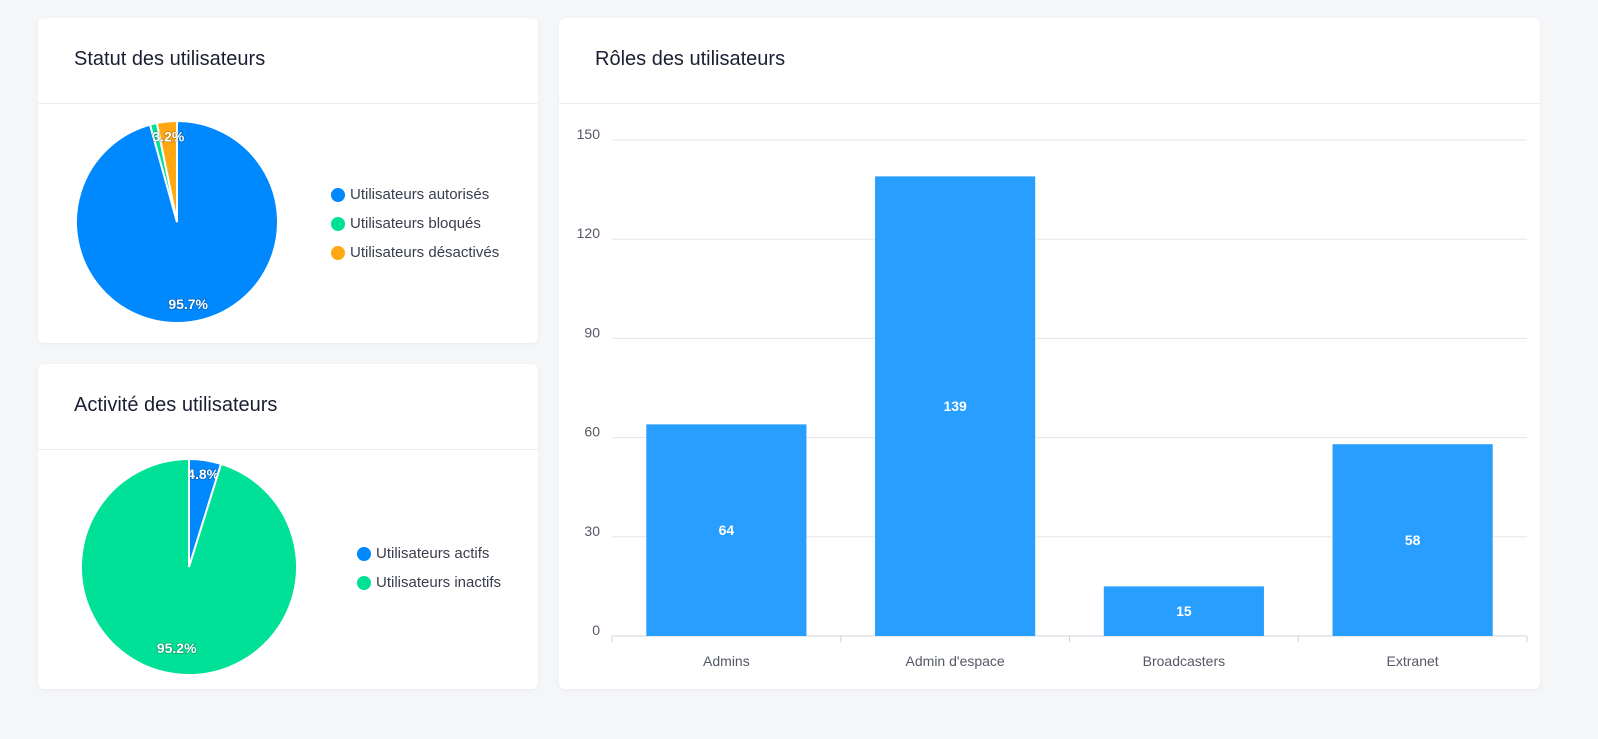  Describe the element at coordinates (592, 531) in the screenshot. I see `y-tick-label: 30` at that location.